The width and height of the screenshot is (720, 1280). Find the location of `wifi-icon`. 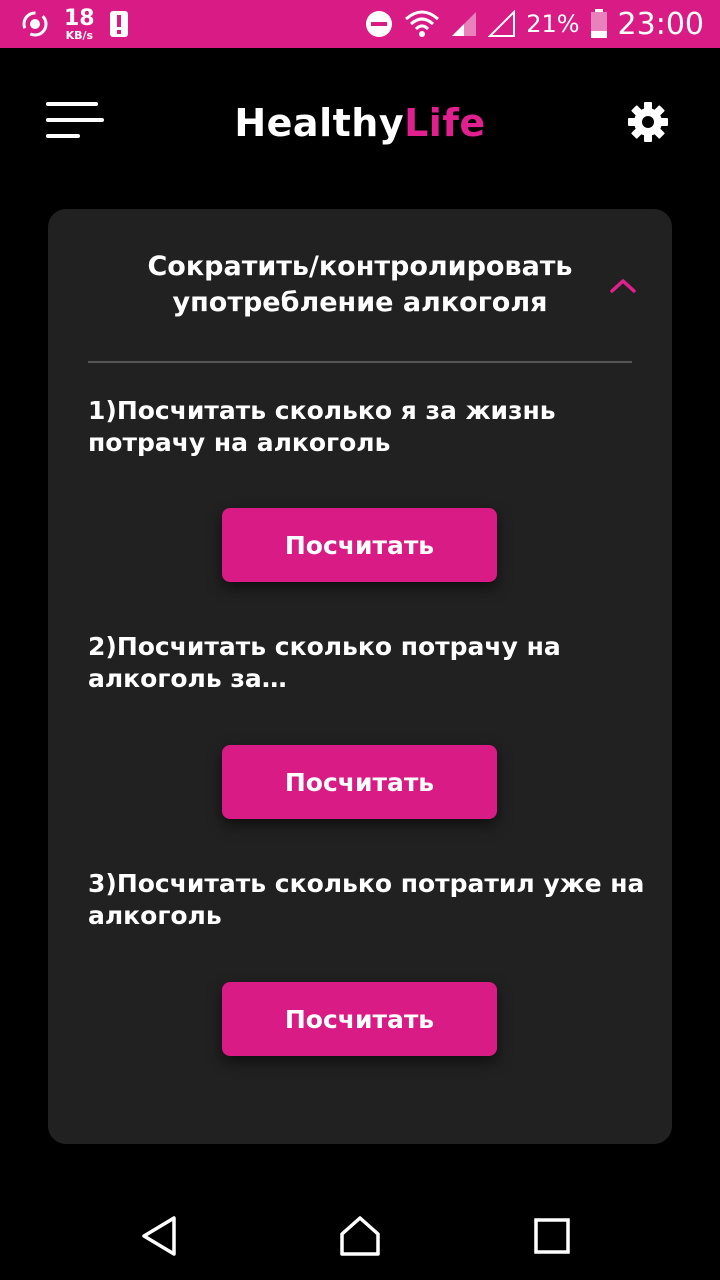

wifi-icon is located at coordinates (422, 24).